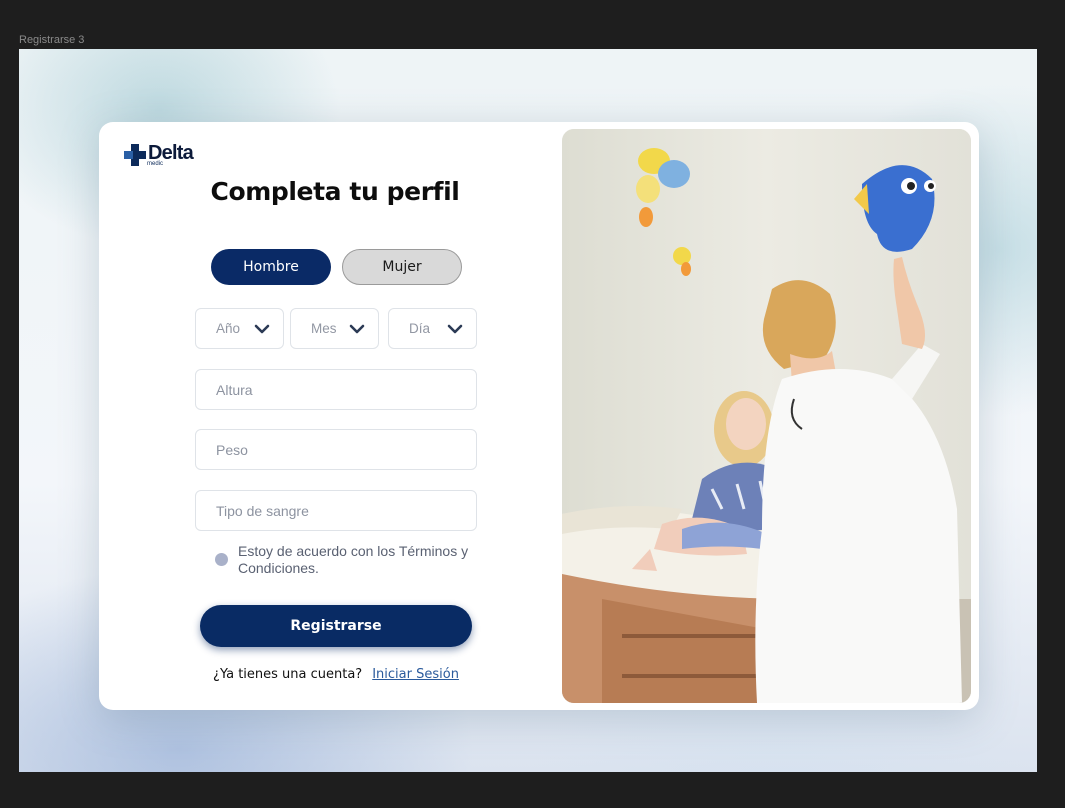  I want to click on terms-radio, so click(221, 559).